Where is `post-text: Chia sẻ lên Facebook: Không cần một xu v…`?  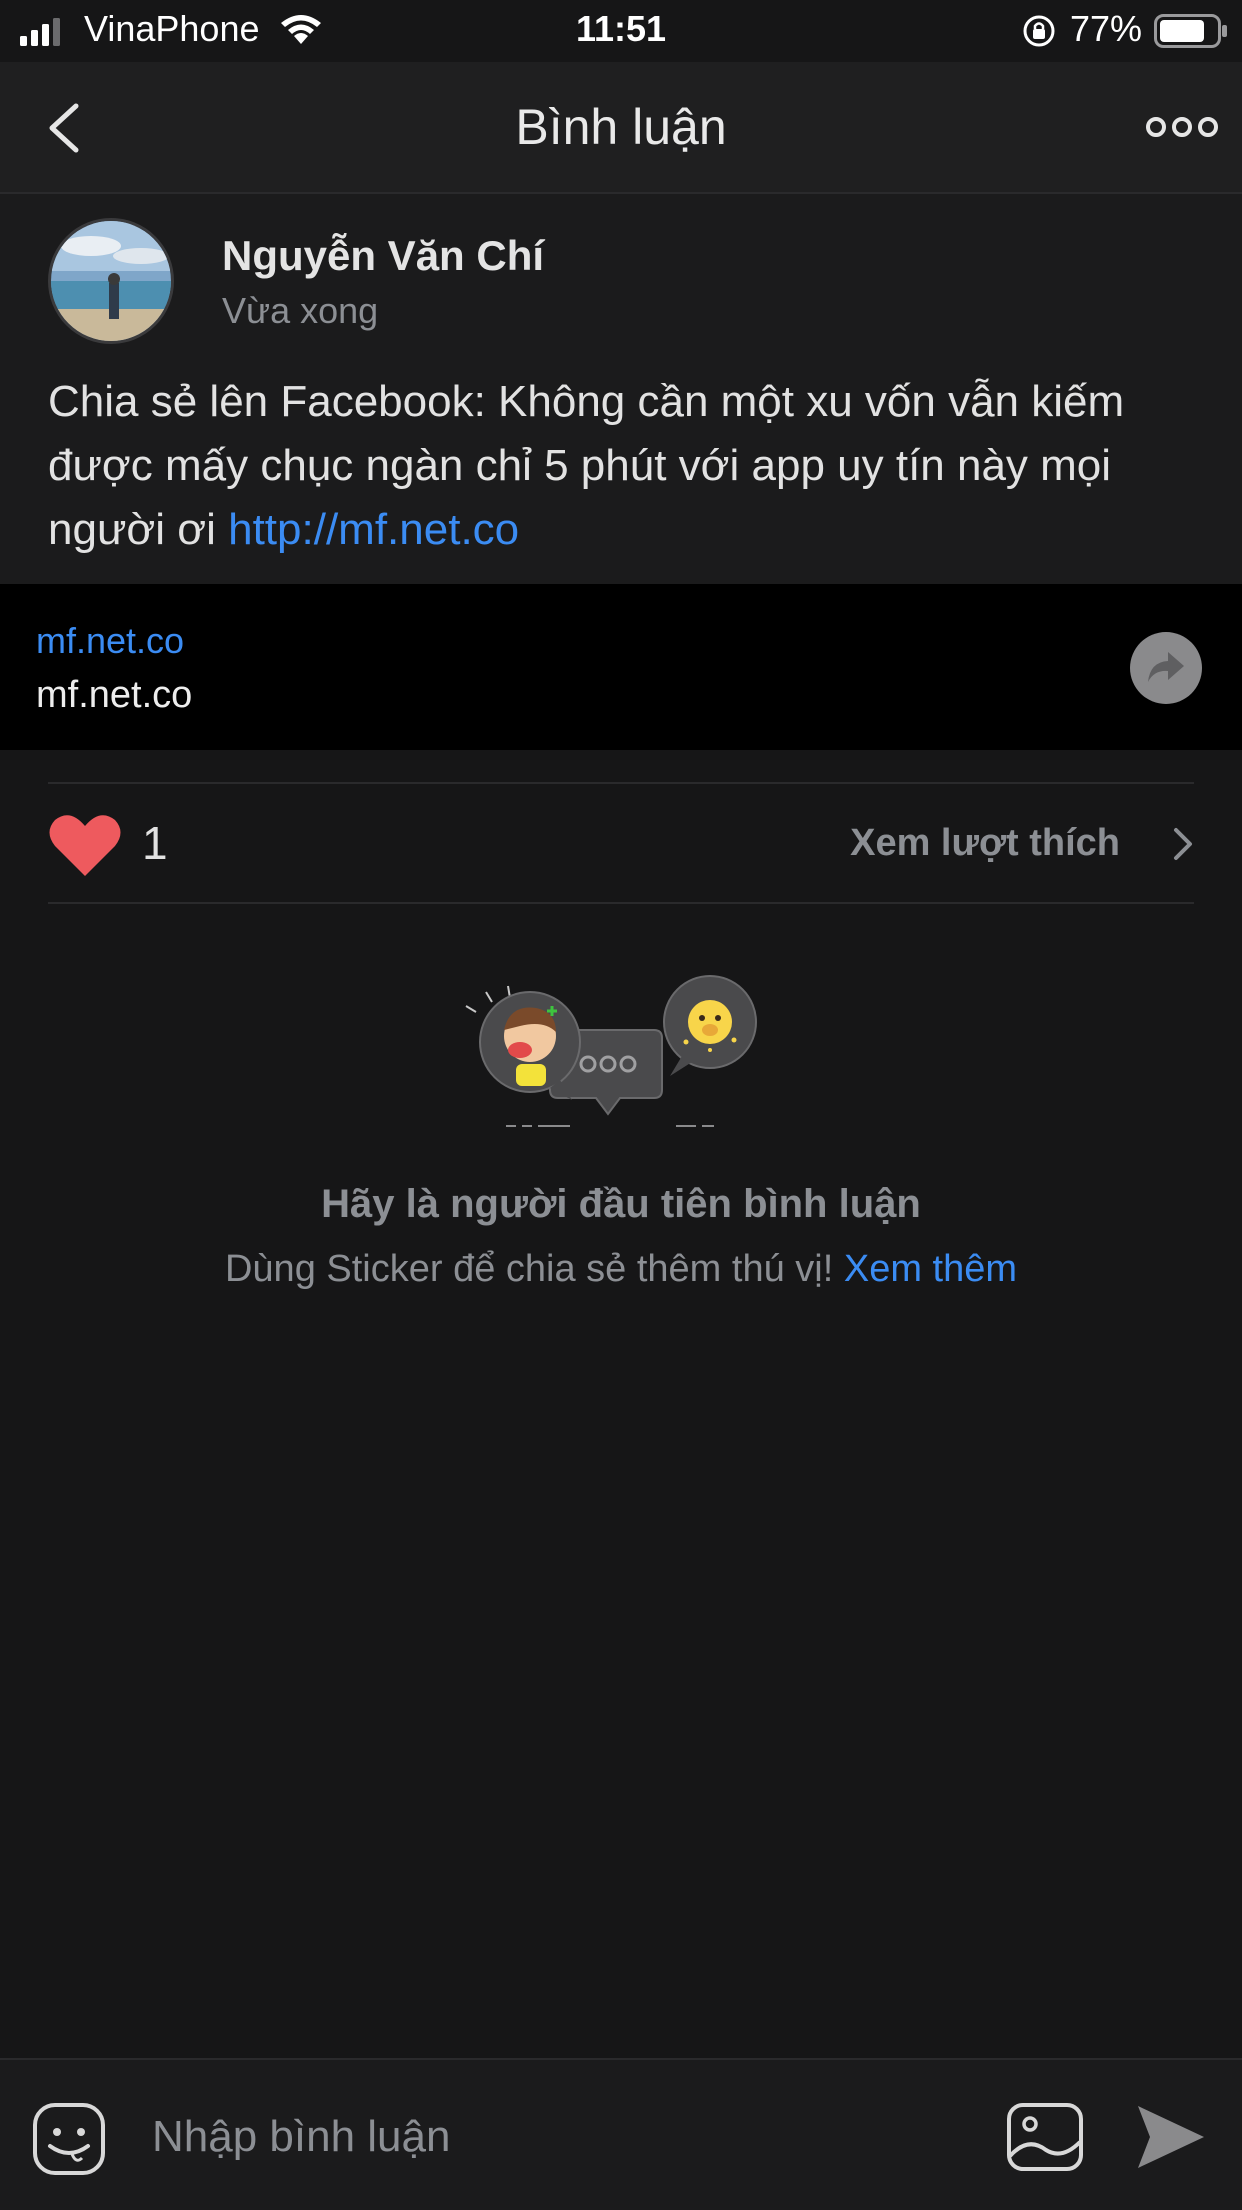
post-text: Chia sẻ lên Facebook: Không cần một xu v… is located at coordinates (623, 466).